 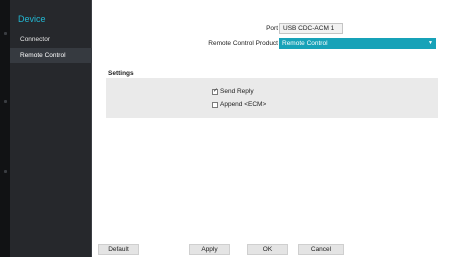 I want to click on apply-button: Apply, so click(x=209, y=249).